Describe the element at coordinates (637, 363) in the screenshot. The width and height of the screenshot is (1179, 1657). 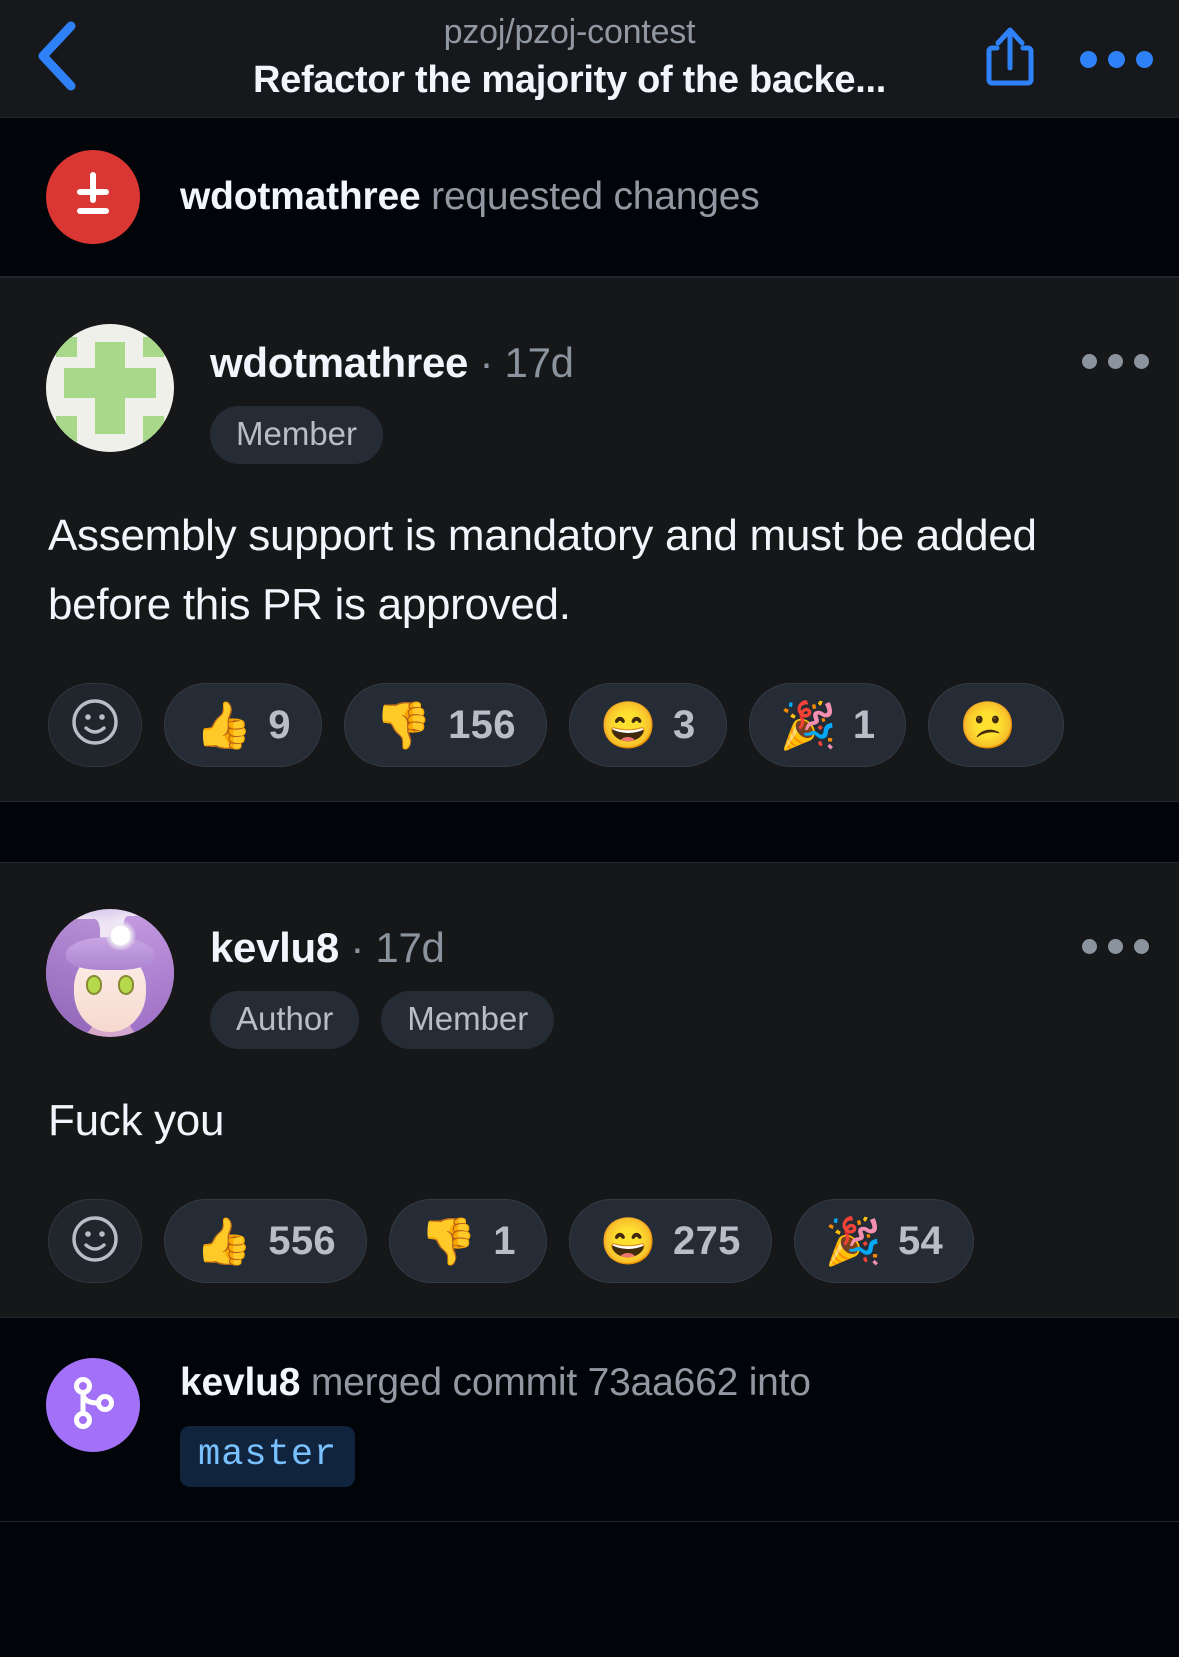
I see `comment-meta: wdotmathree · 17d` at that location.